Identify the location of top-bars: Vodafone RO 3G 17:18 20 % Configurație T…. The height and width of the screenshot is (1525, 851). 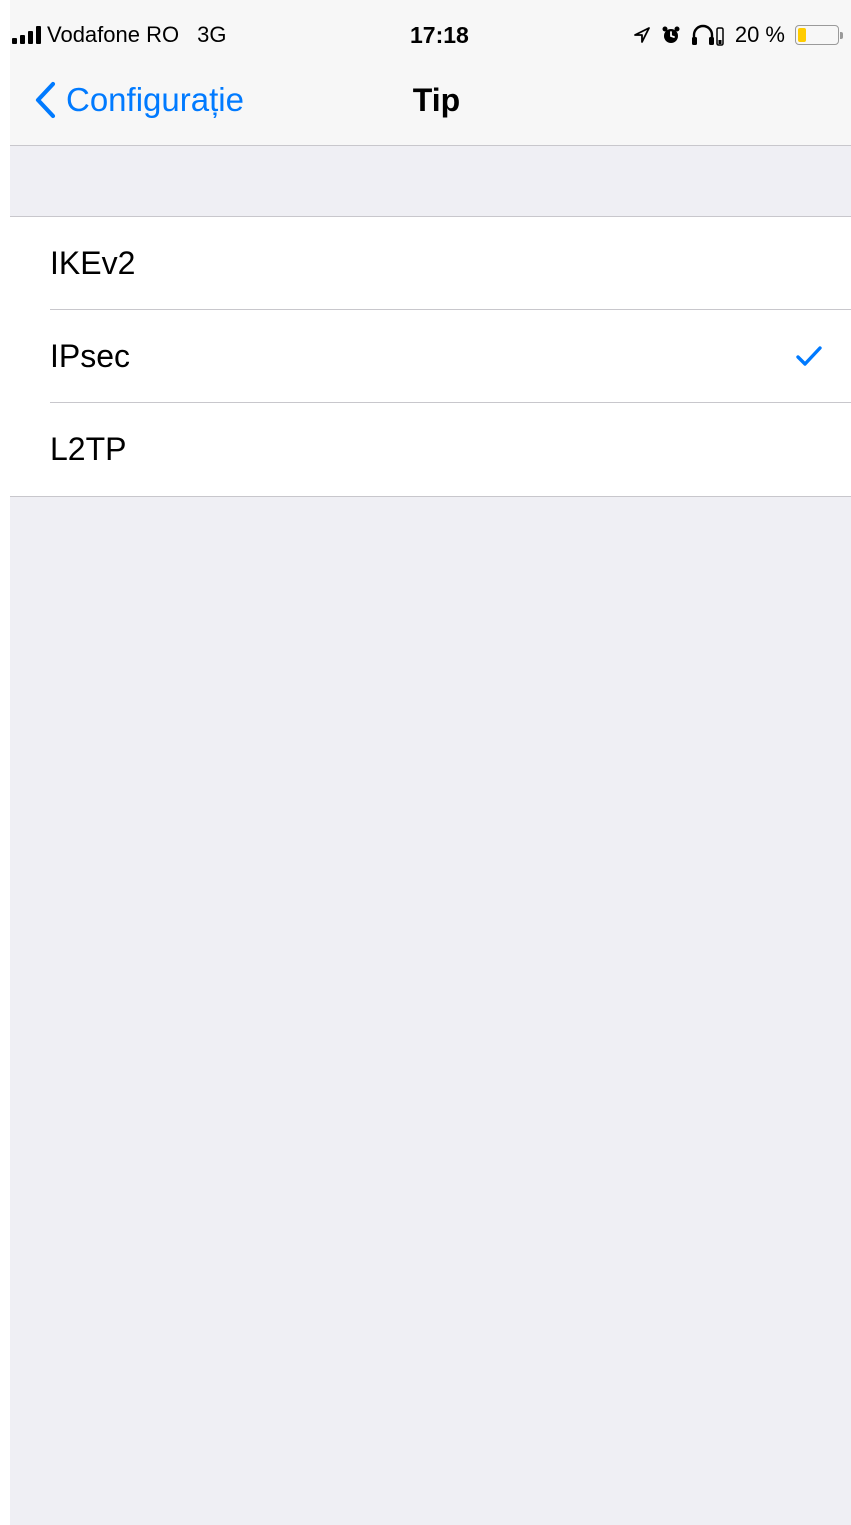
(430, 73).